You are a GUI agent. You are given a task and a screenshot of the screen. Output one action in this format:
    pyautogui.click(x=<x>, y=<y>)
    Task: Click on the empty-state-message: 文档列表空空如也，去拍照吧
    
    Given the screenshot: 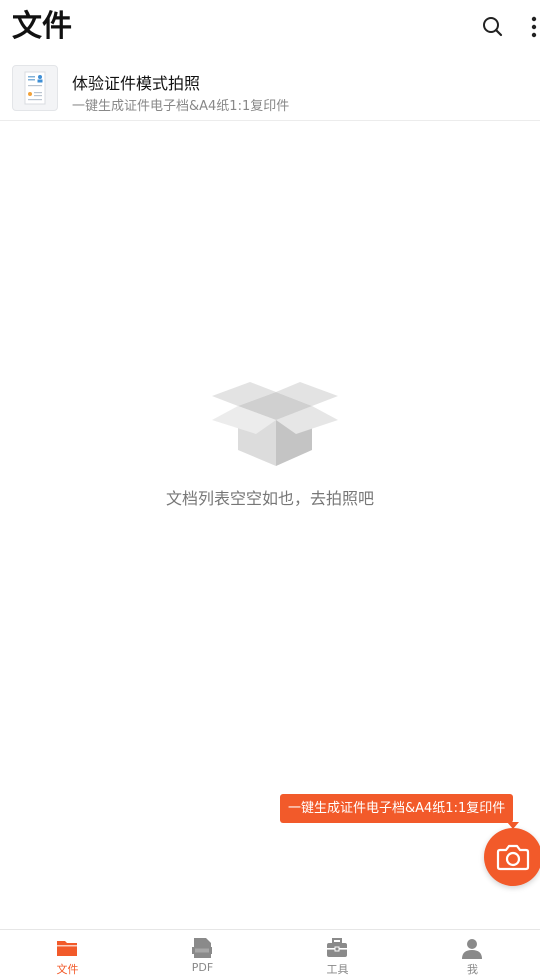 What is the action you would take?
    pyautogui.click(x=269, y=498)
    